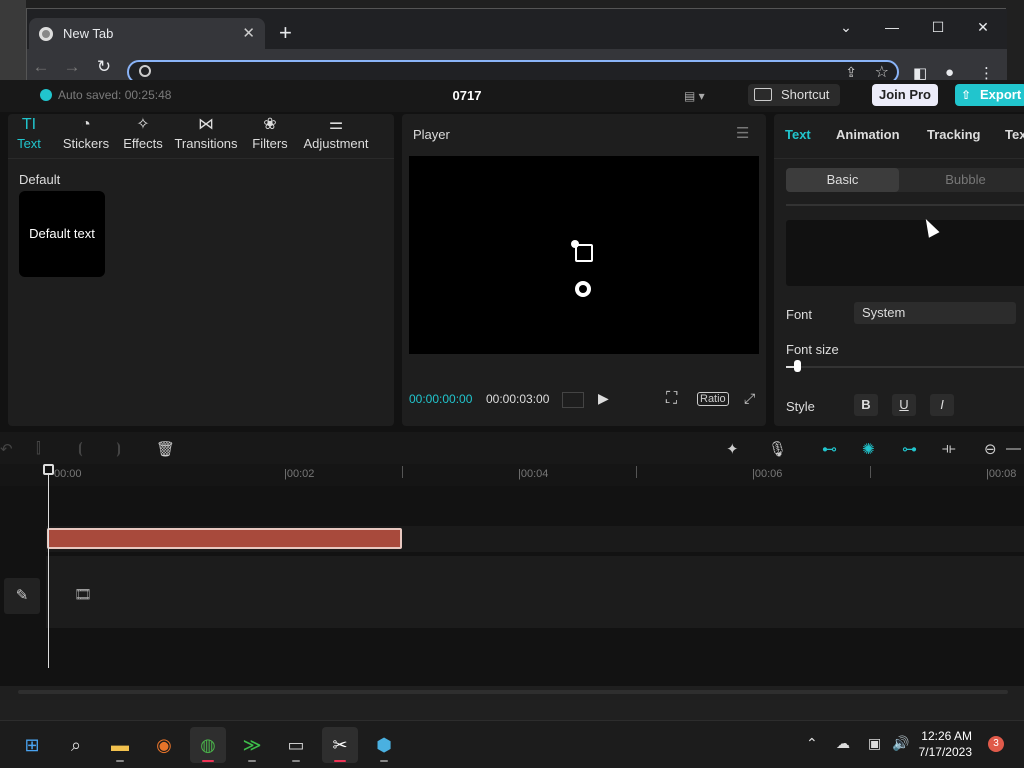 Image resolution: width=1024 pixels, height=768 pixels. I want to click on shortcut-button: Shortcut, so click(794, 95).